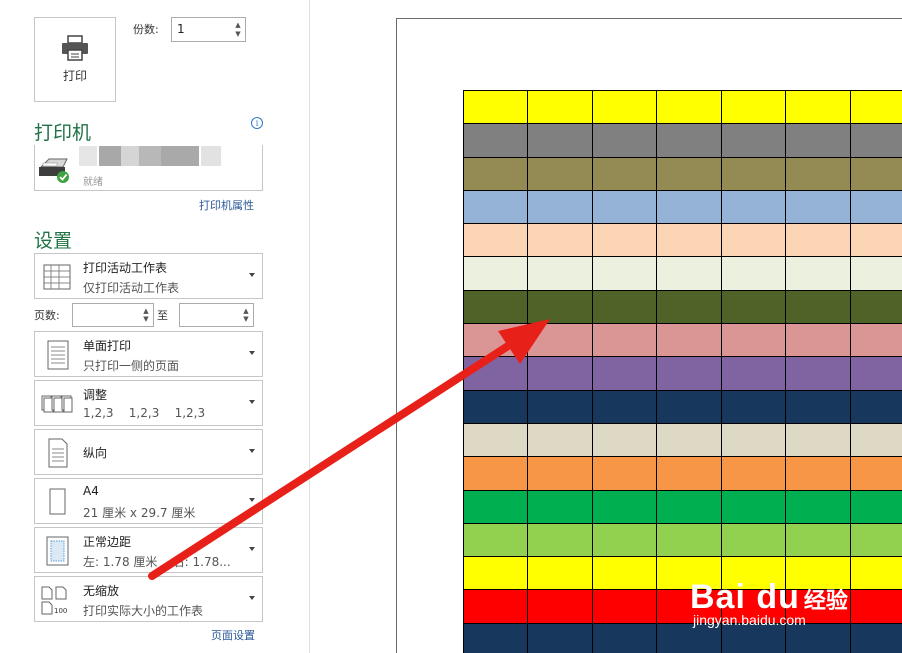 This screenshot has height=653, width=902. I want to click on print-what-dropdown: 打印活动工作表 仅打印活动工作表, so click(148, 276).